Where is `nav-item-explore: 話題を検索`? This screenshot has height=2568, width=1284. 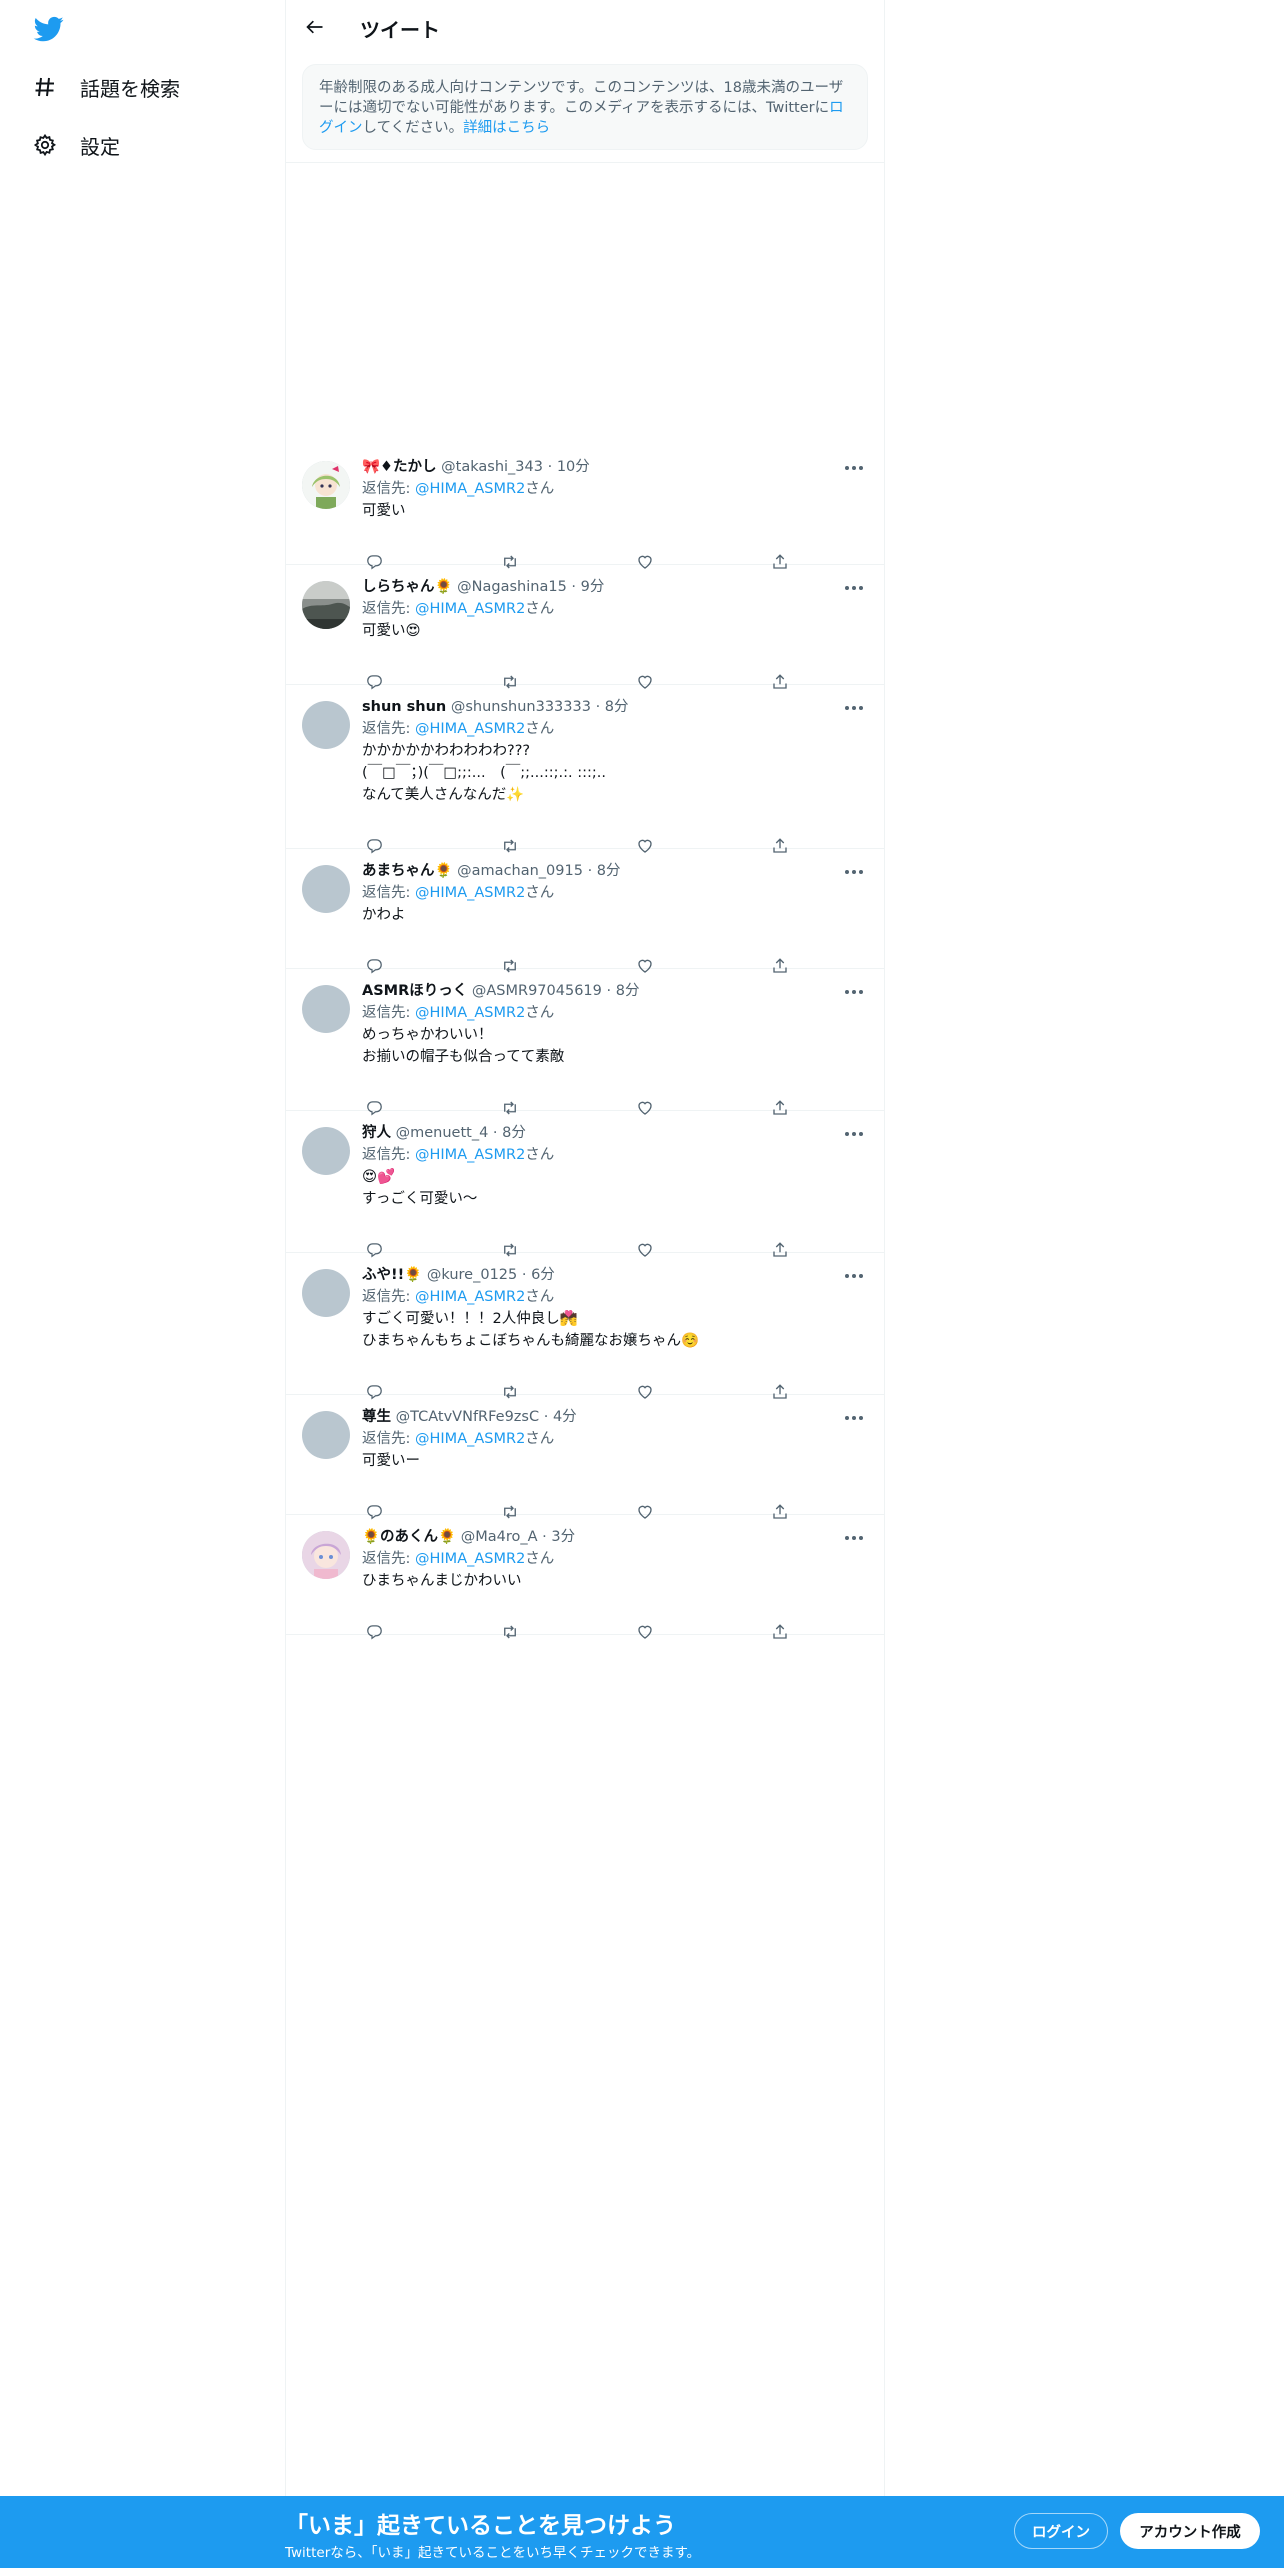
nav-item-explore: 話題を検索 is located at coordinates (105, 87).